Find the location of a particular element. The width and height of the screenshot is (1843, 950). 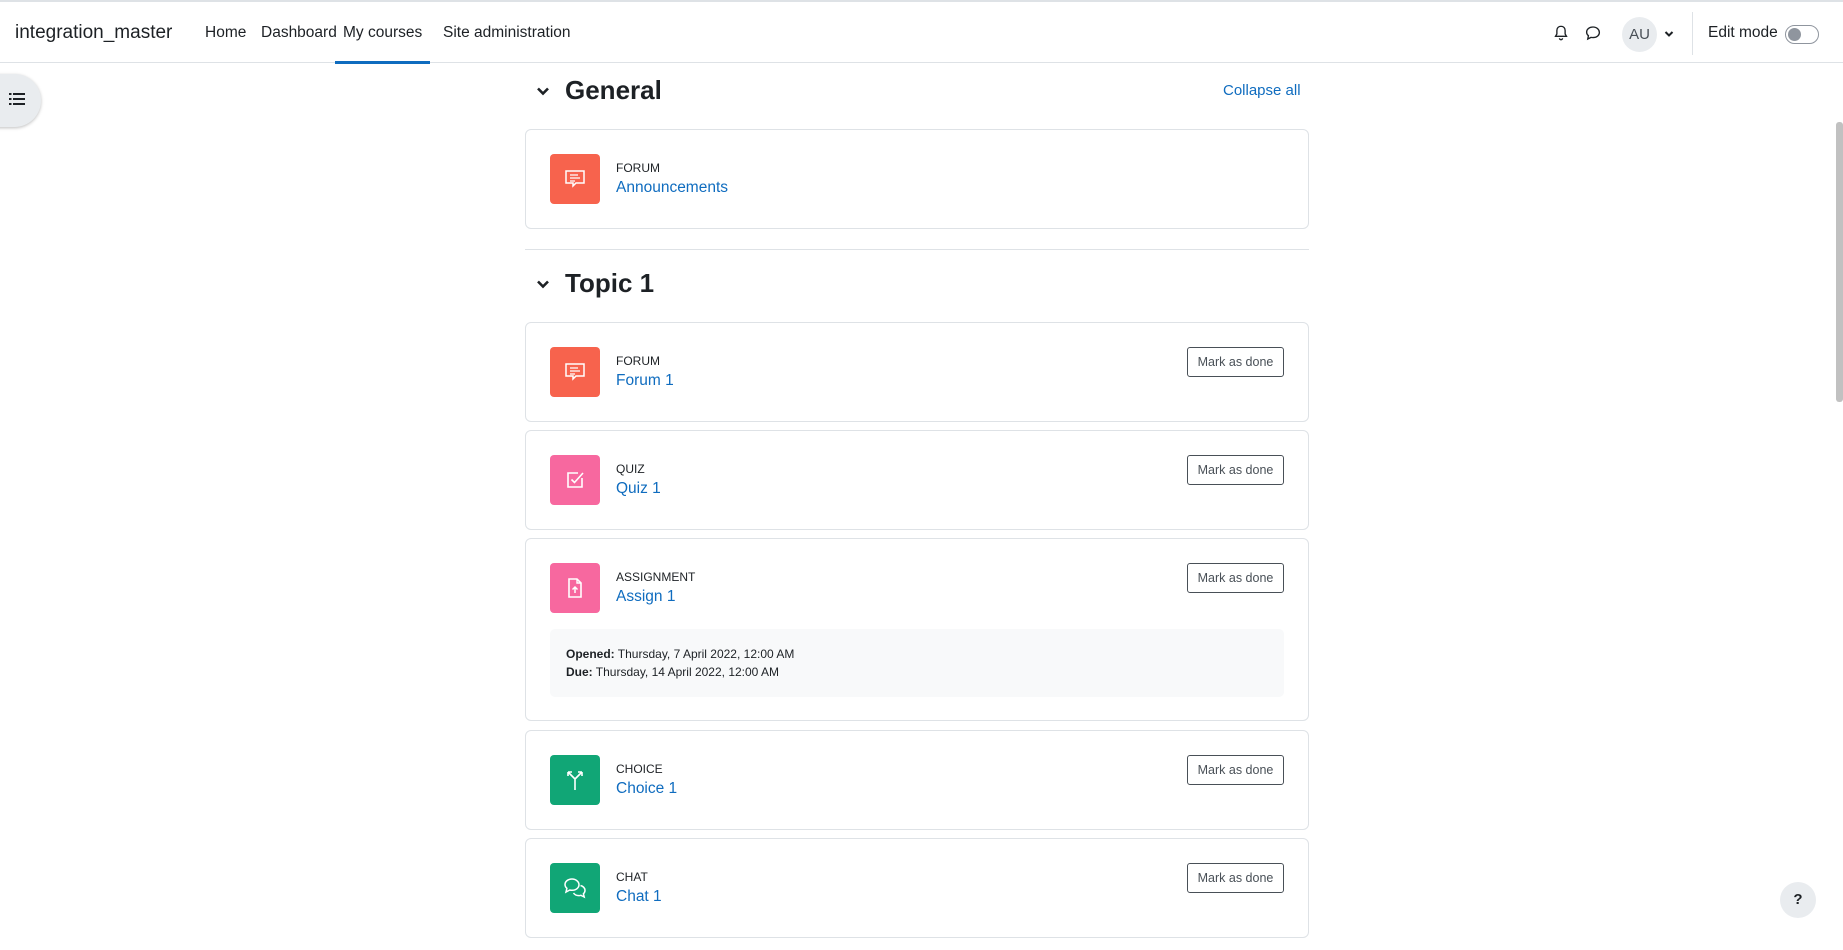

activity-card-quiz-1: QUIZ Quiz 1 Mark as done is located at coordinates (917, 480).